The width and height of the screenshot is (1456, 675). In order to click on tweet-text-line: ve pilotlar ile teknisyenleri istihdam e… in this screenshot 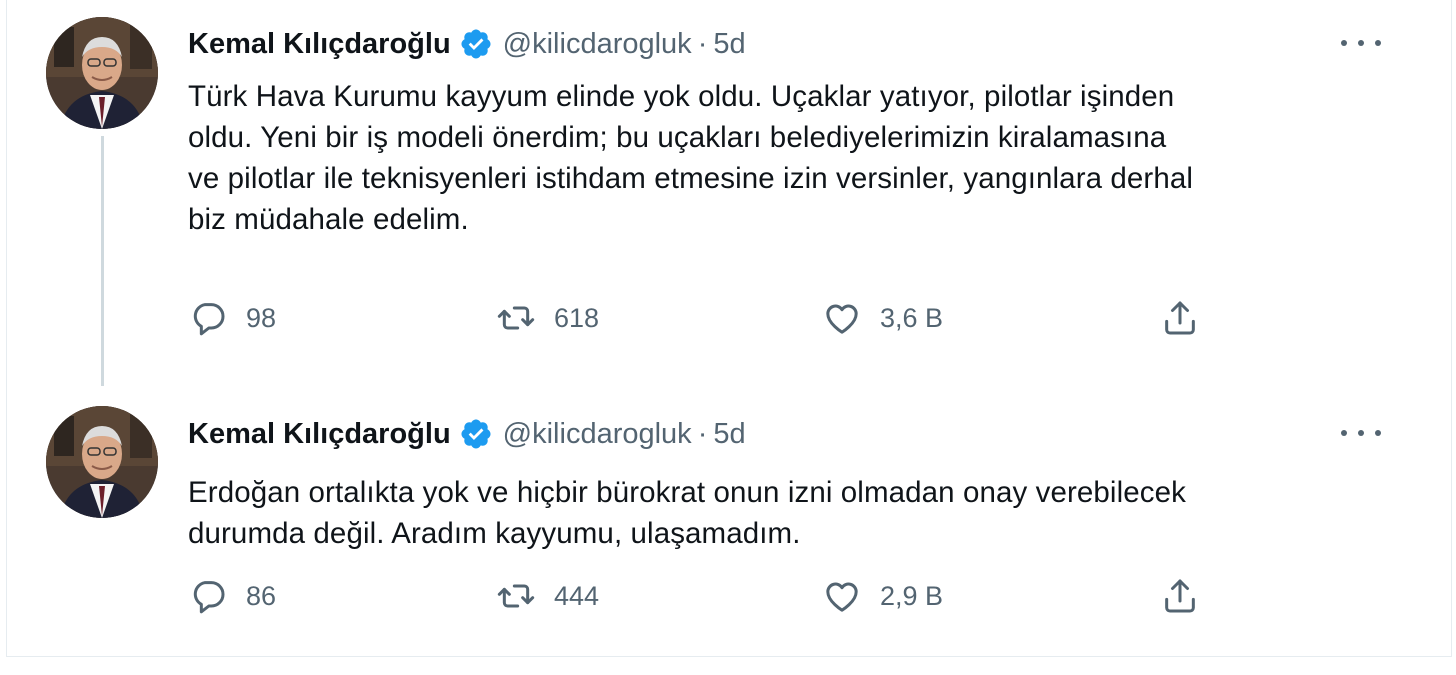, I will do `click(691, 178)`.